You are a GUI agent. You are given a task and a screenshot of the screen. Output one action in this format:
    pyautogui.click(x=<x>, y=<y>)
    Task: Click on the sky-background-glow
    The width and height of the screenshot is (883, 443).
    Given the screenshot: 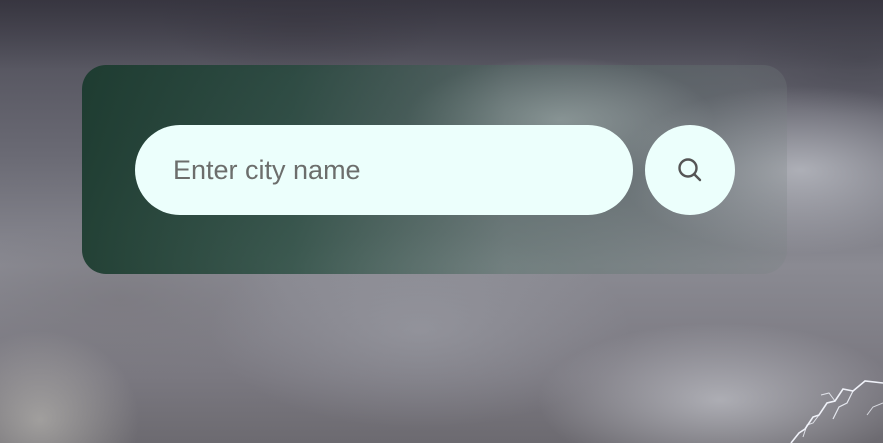 What is the action you would take?
    pyautogui.click(x=70, y=386)
    